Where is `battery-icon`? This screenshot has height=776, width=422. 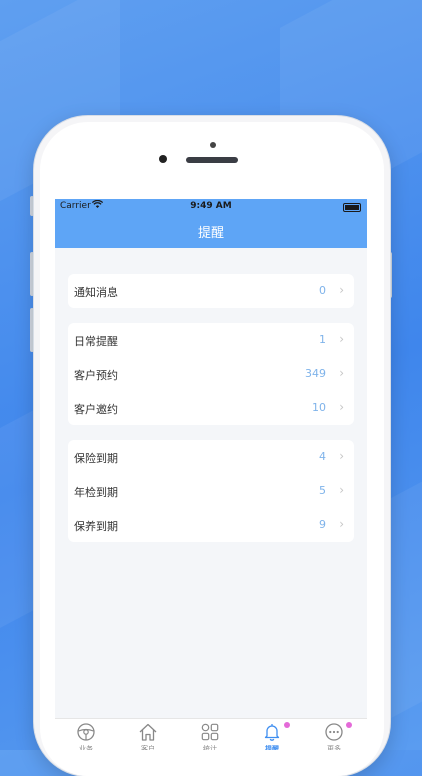 battery-icon is located at coordinates (352, 207).